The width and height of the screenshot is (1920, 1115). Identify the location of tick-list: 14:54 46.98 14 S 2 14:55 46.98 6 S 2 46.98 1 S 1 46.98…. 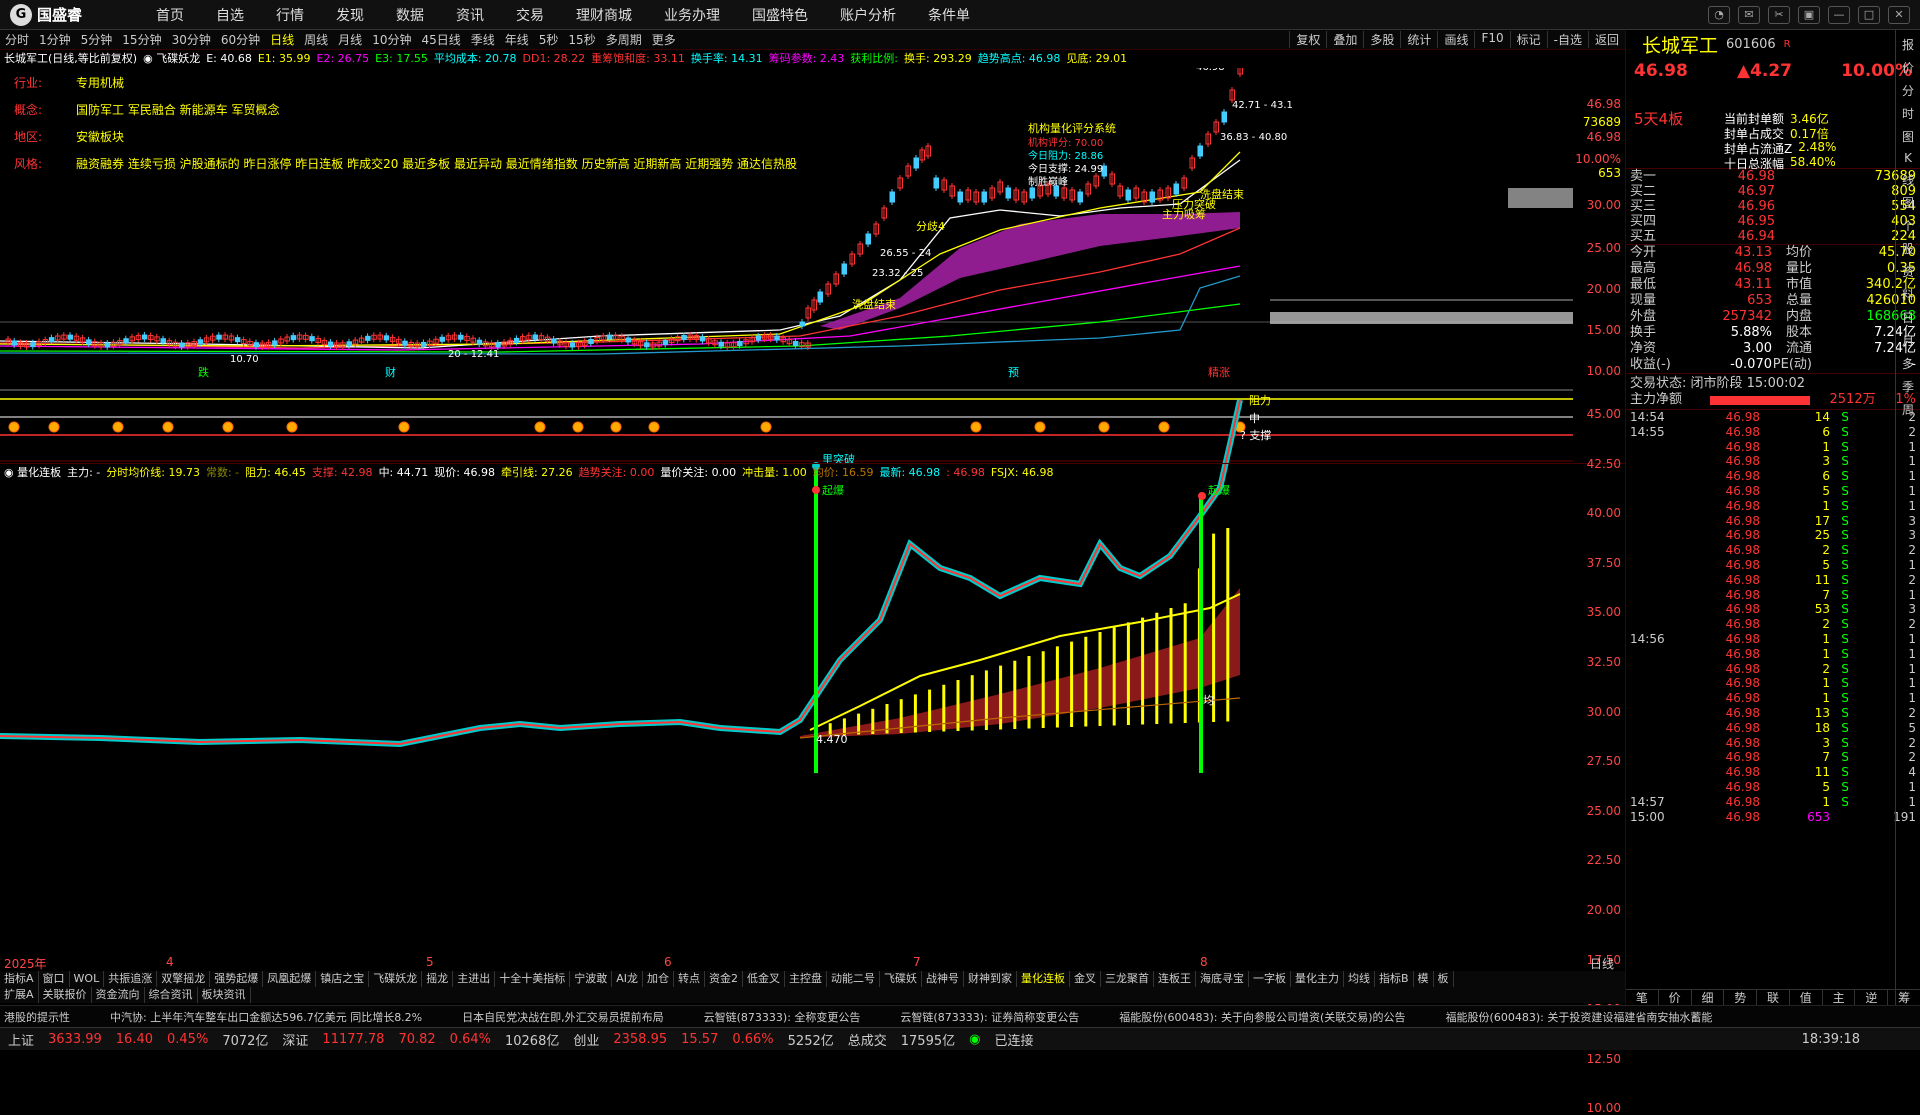
(1773, 616).